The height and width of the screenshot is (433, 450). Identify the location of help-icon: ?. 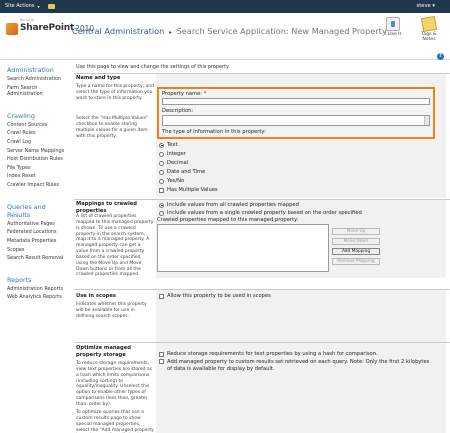
(440, 56).